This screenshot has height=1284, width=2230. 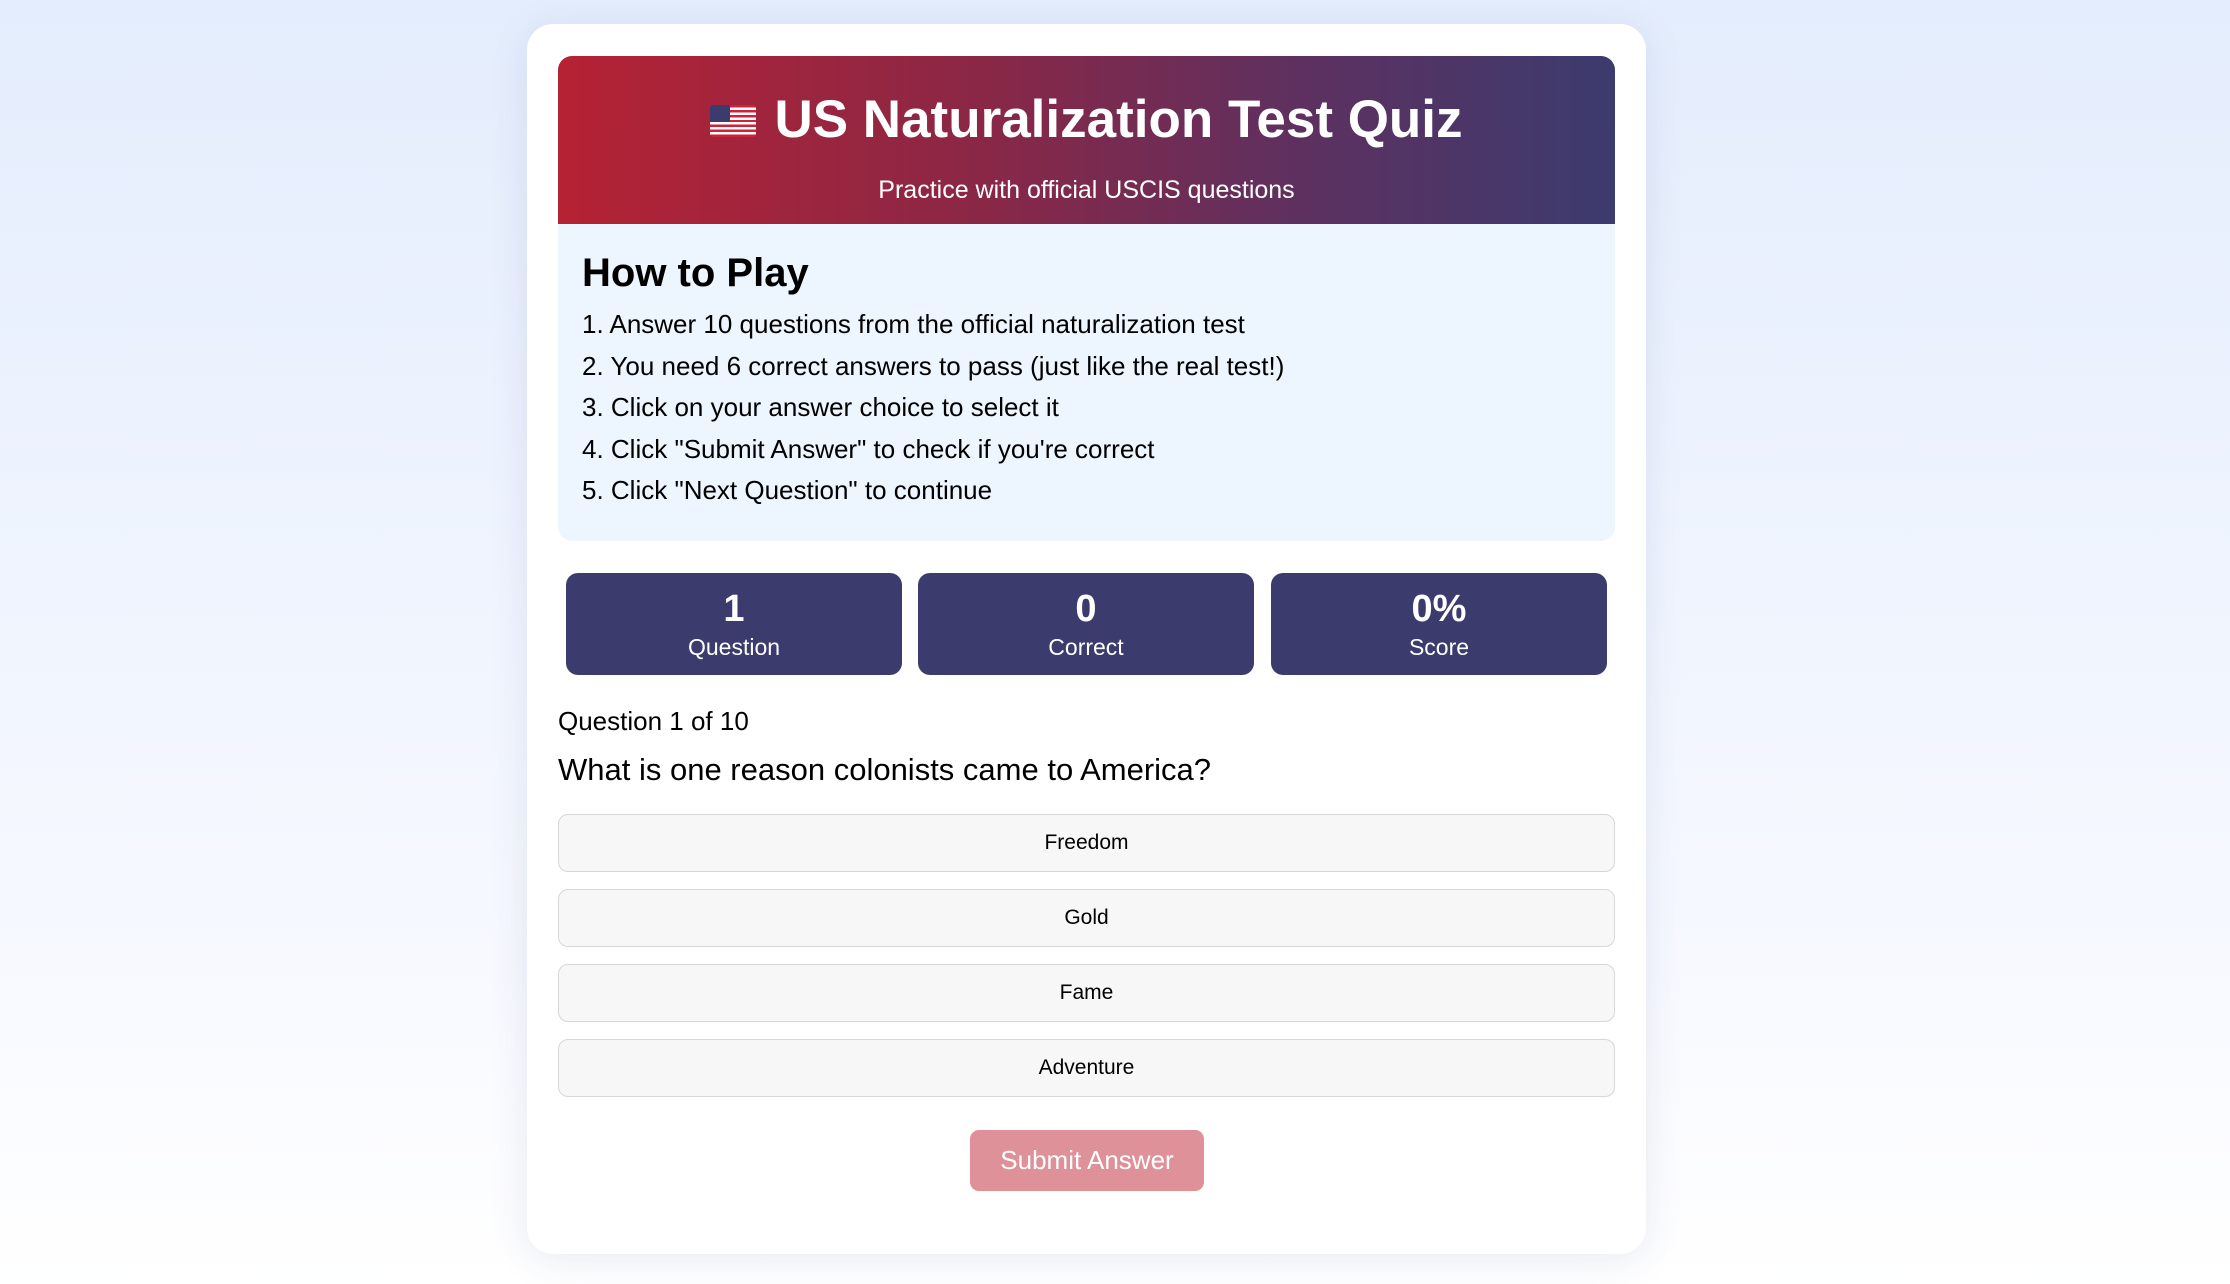 I want to click on stat-score: 0% Score, so click(x=1439, y=624).